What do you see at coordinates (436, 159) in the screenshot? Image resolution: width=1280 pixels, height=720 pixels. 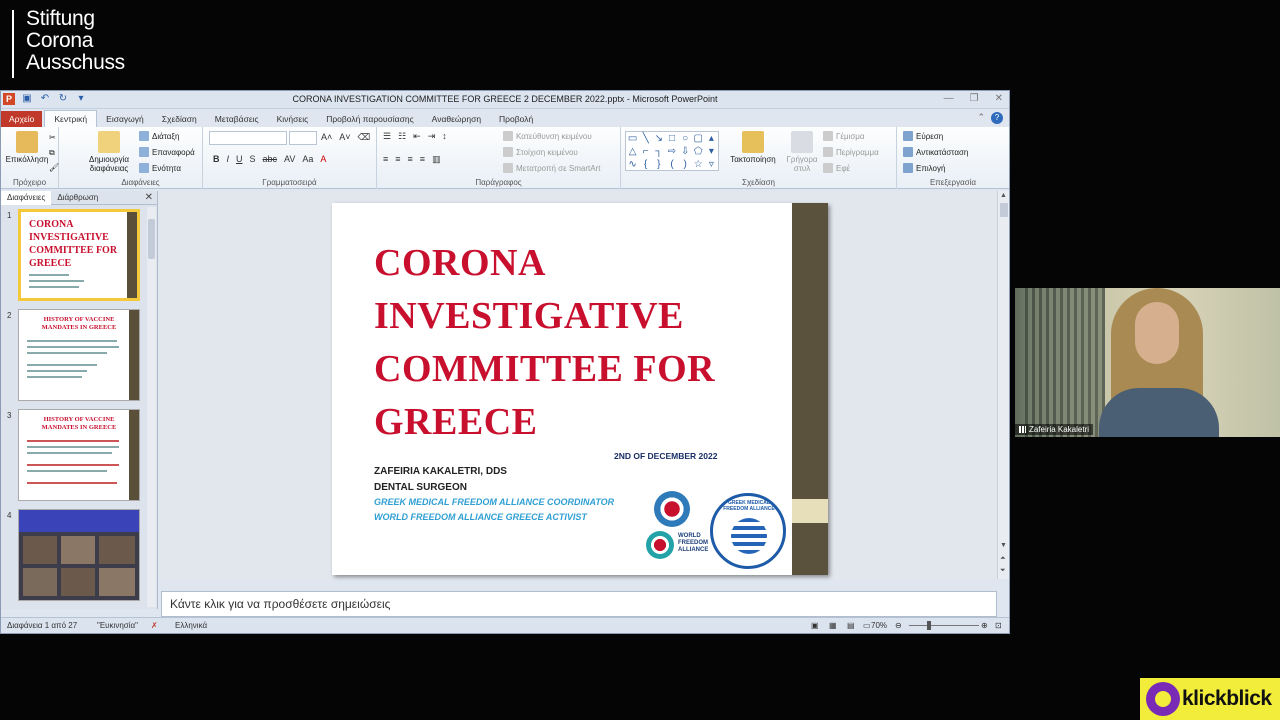 I see `columns-icon: ▥` at bounding box center [436, 159].